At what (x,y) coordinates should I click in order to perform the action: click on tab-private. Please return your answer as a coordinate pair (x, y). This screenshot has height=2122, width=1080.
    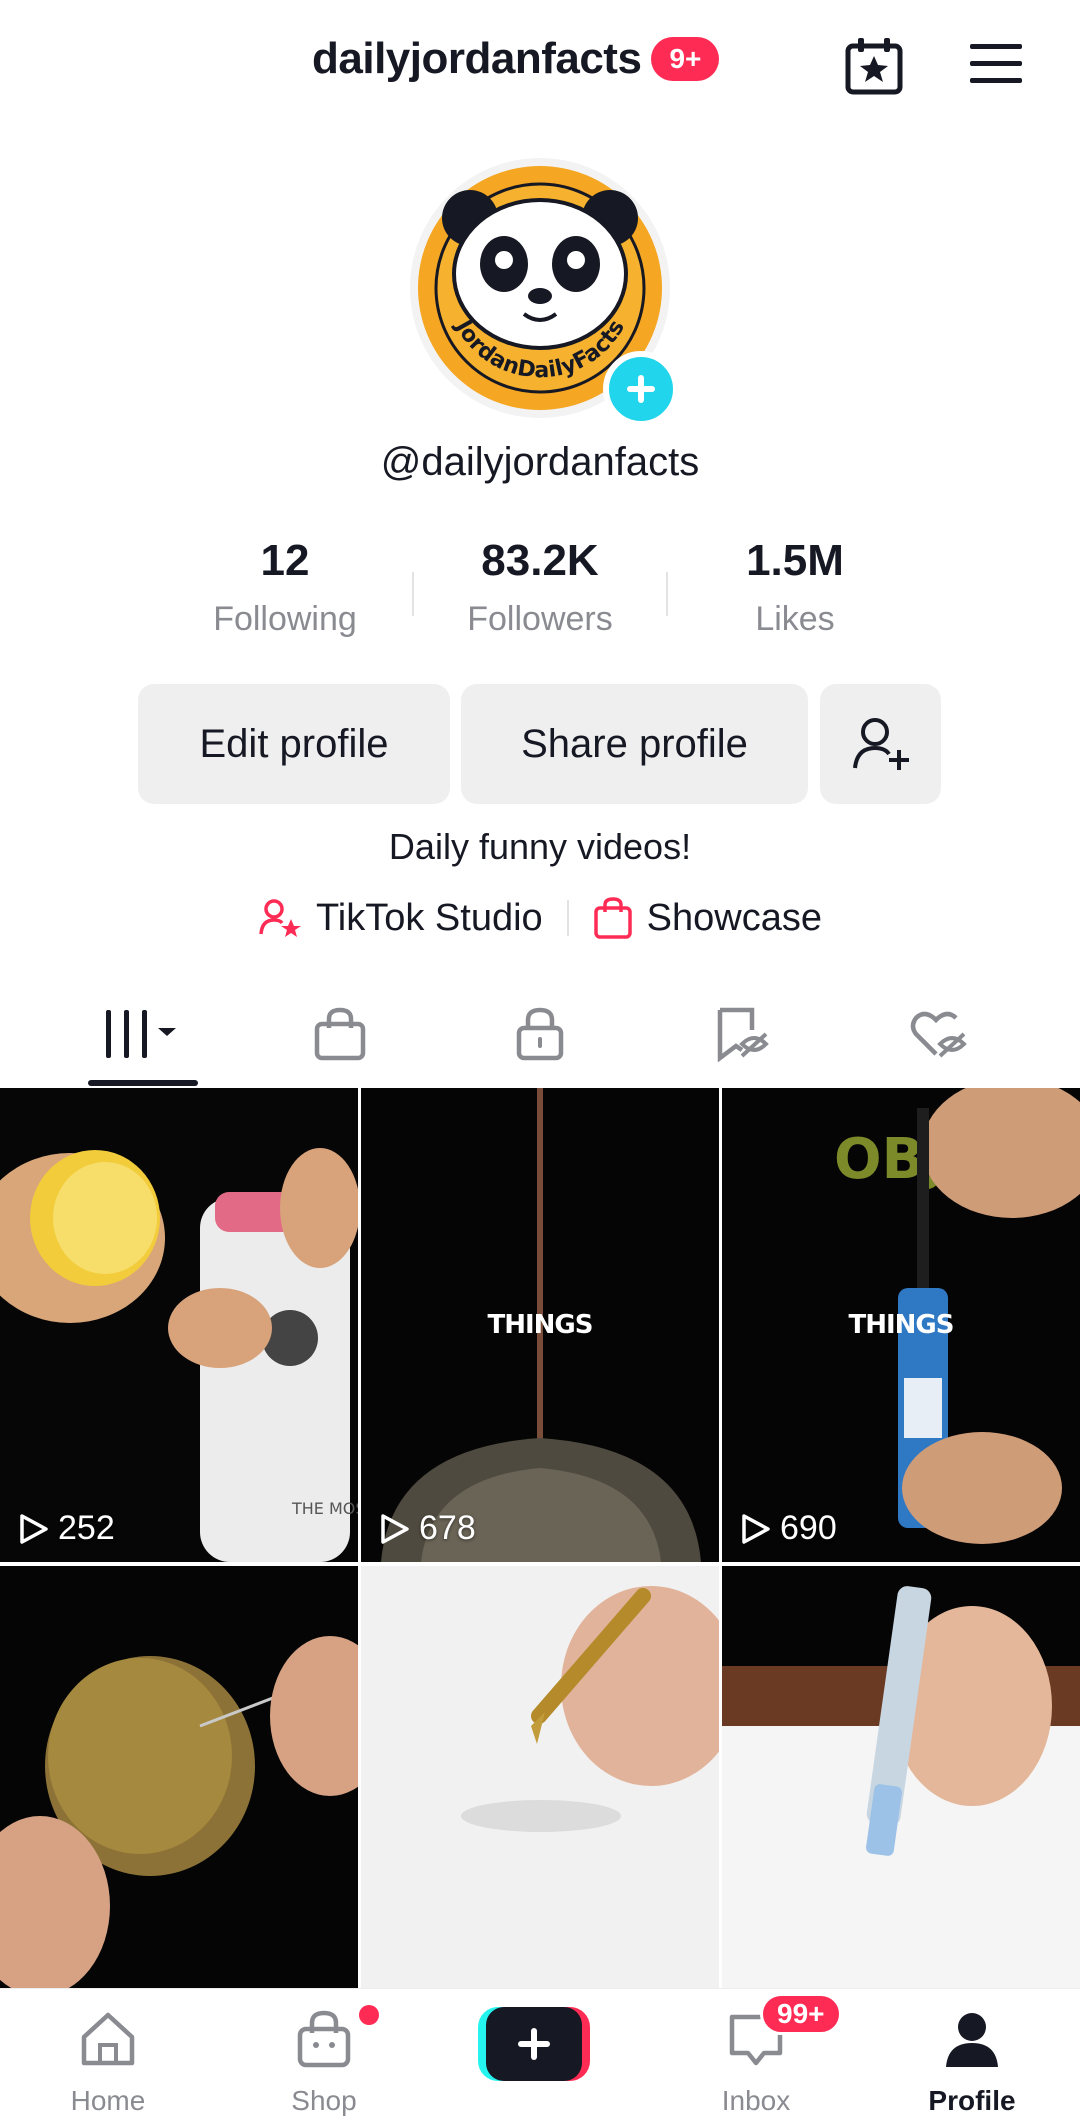
    Looking at the image, I should click on (540, 1034).